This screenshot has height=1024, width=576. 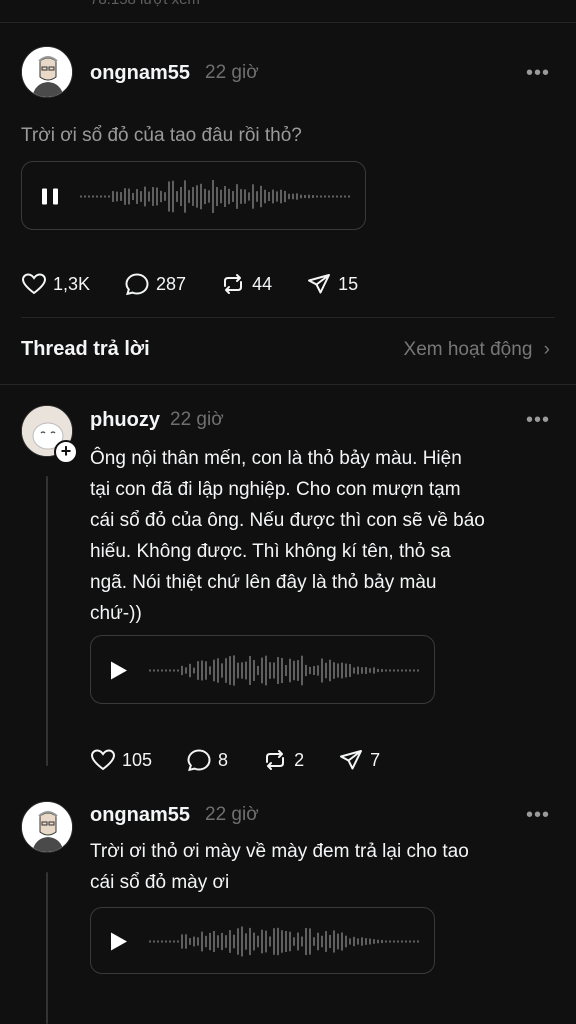 I want to click on repost-button: 2, so click(x=283, y=760).